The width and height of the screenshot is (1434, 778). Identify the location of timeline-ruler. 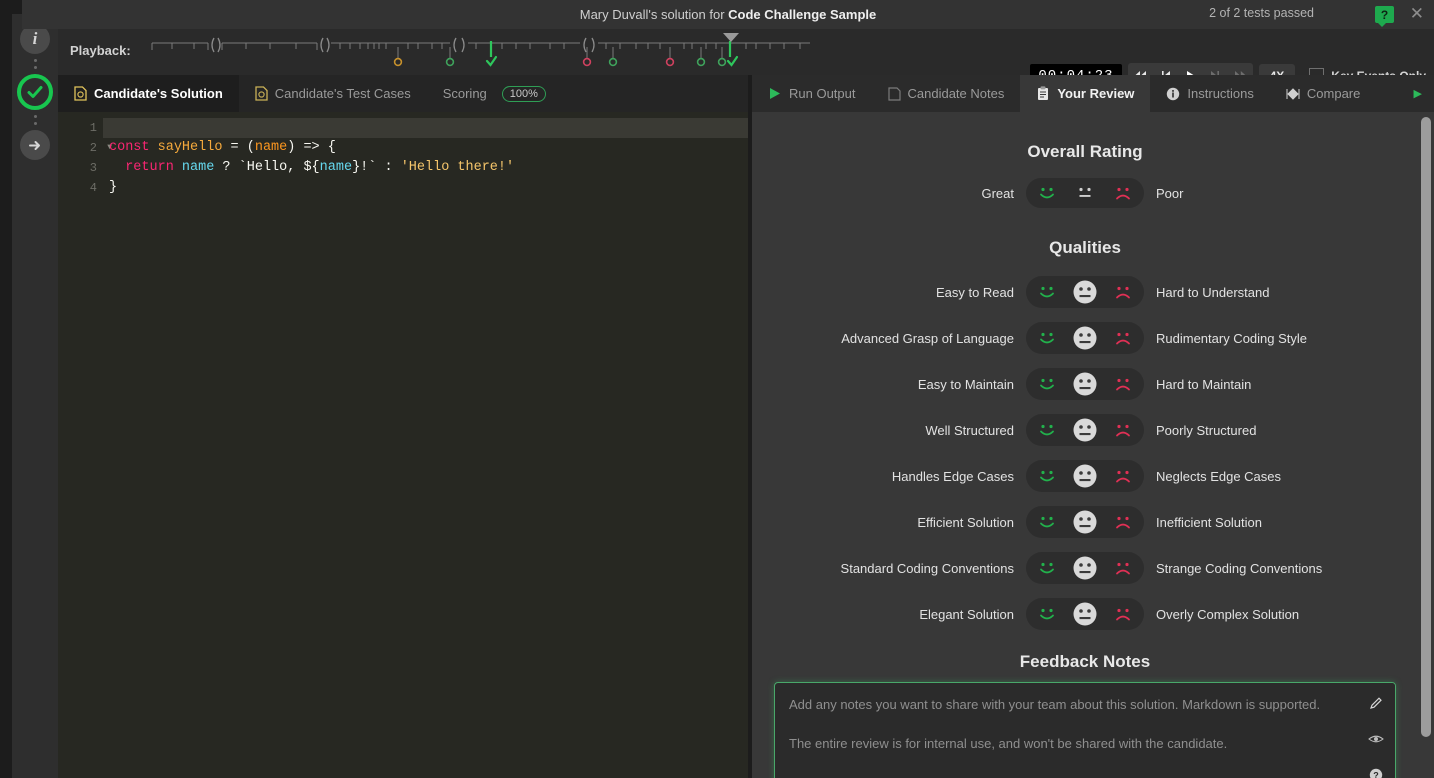
(480, 50).